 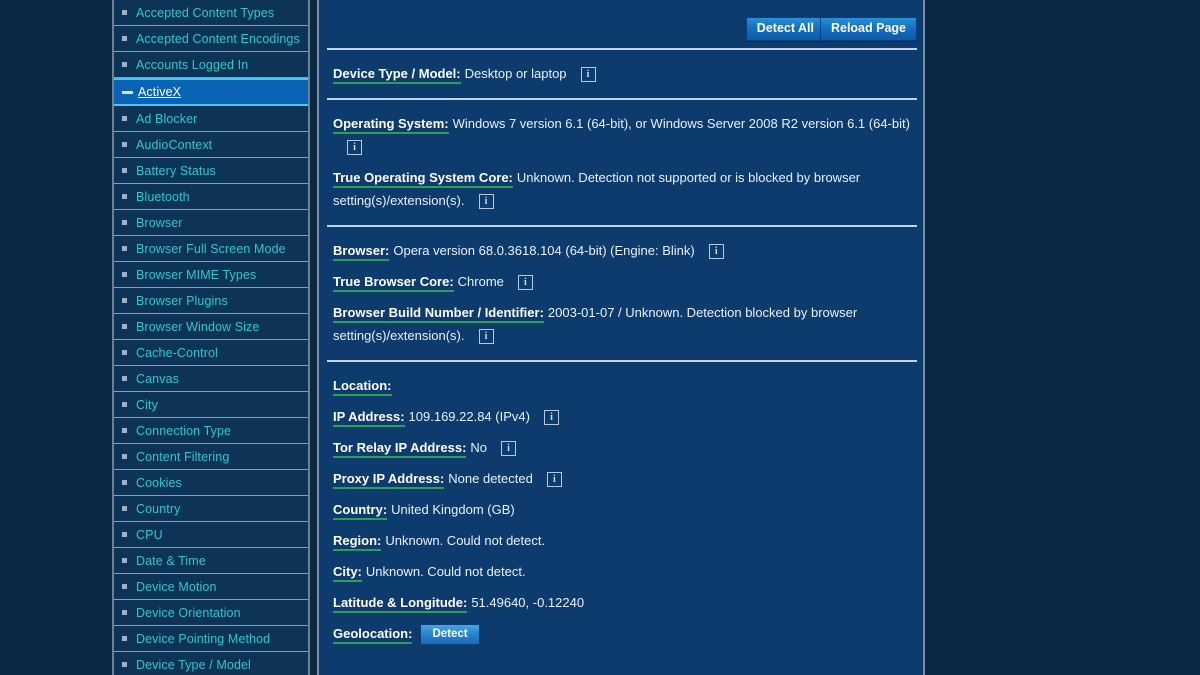 I want to click on sidebar-item-label: Cookies, so click(x=159, y=482).